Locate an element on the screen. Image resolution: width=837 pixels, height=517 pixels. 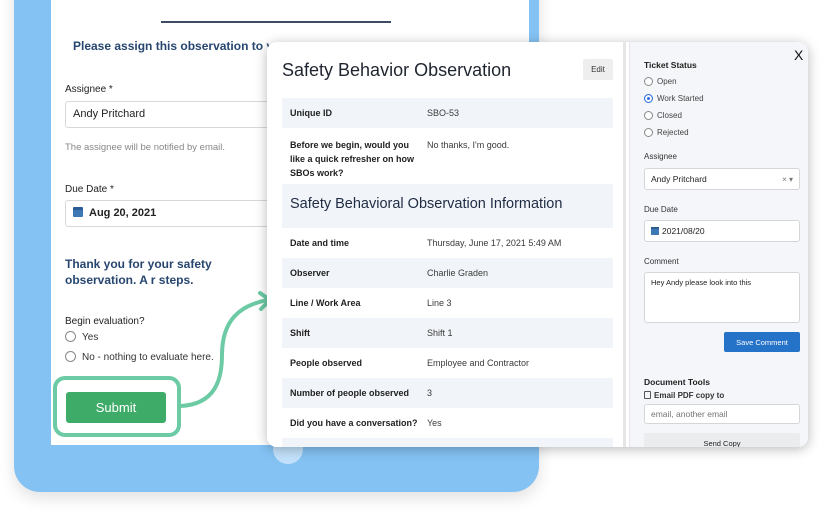
row-key: People observed is located at coordinates (326, 363).